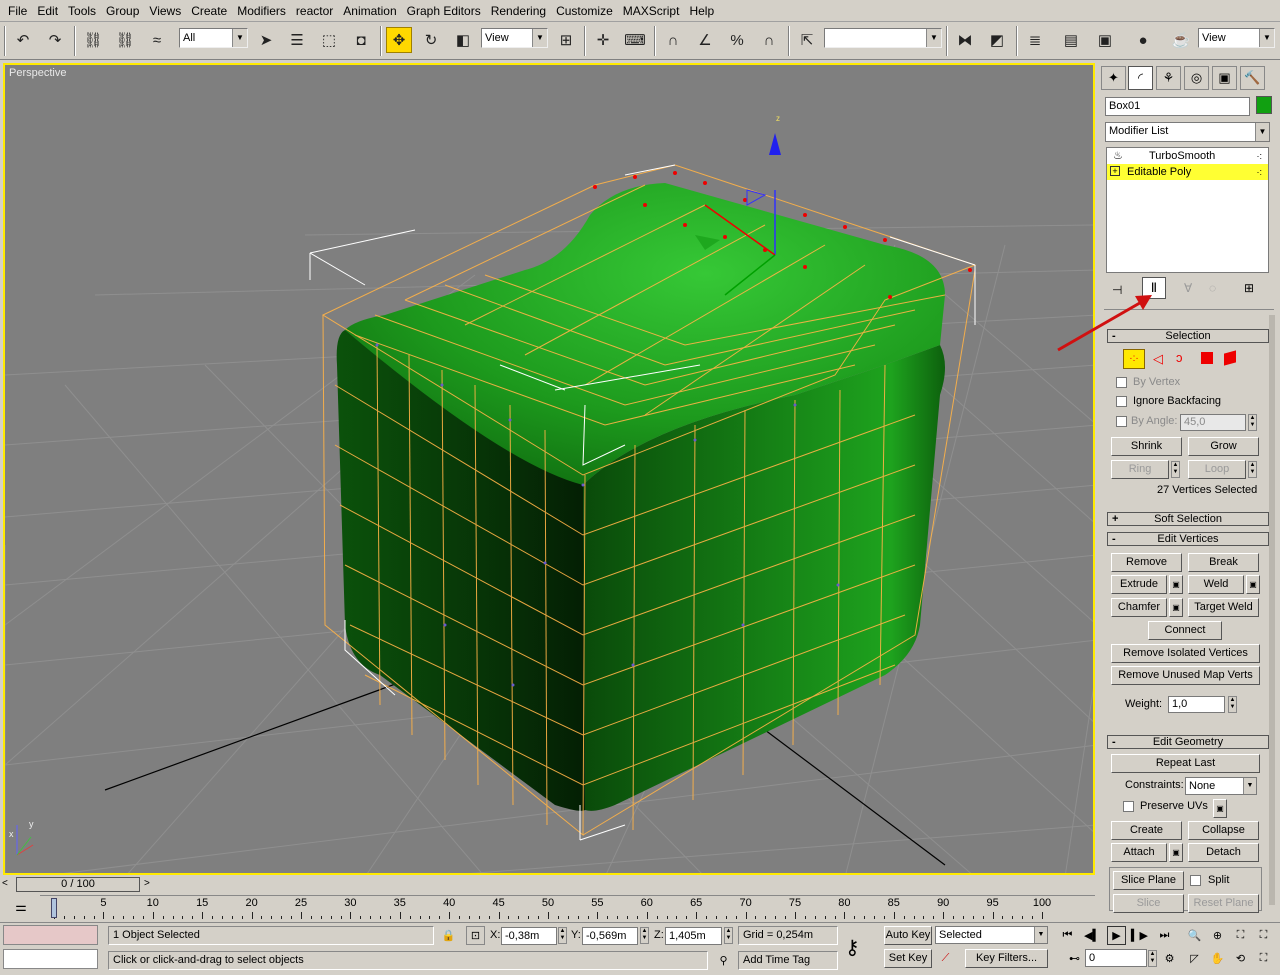 The image size is (1280, 975). I want to click on current-time-marker, so click(54, 908).